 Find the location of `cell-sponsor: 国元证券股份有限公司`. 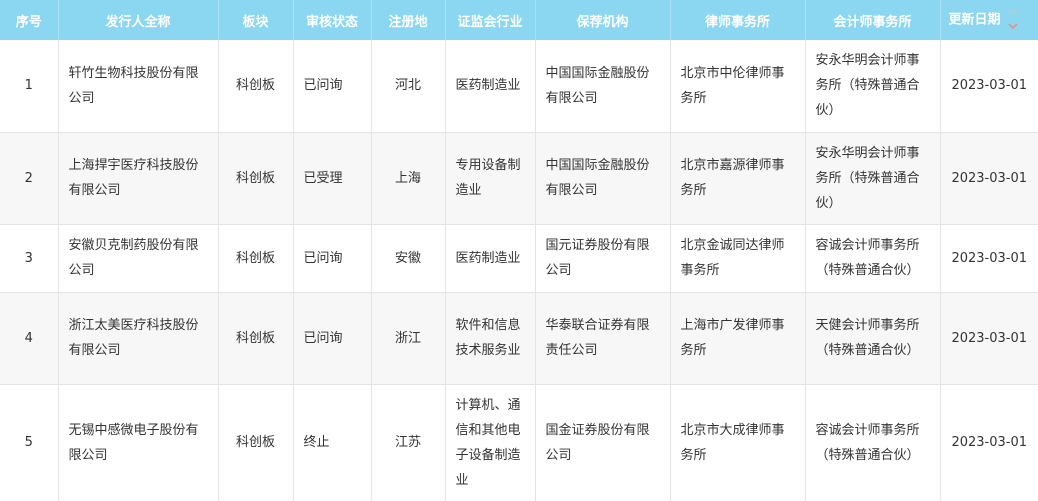

cell-sponsor: 国元证券股份有限公司 is located at coordinates (603, 258).